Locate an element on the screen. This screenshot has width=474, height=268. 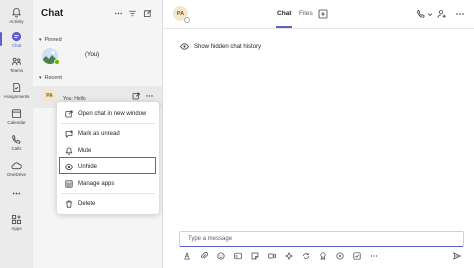
meet-now-icon is located at coordinates (272, 256).